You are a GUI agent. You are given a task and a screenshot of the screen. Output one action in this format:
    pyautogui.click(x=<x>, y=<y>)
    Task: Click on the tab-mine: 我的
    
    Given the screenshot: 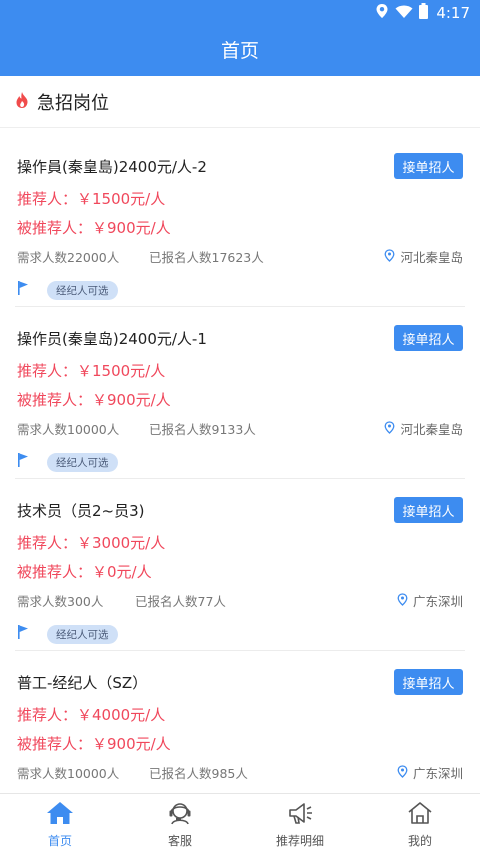 What is the action you would take?
    pyautogui.click(x=420, y=823)
    